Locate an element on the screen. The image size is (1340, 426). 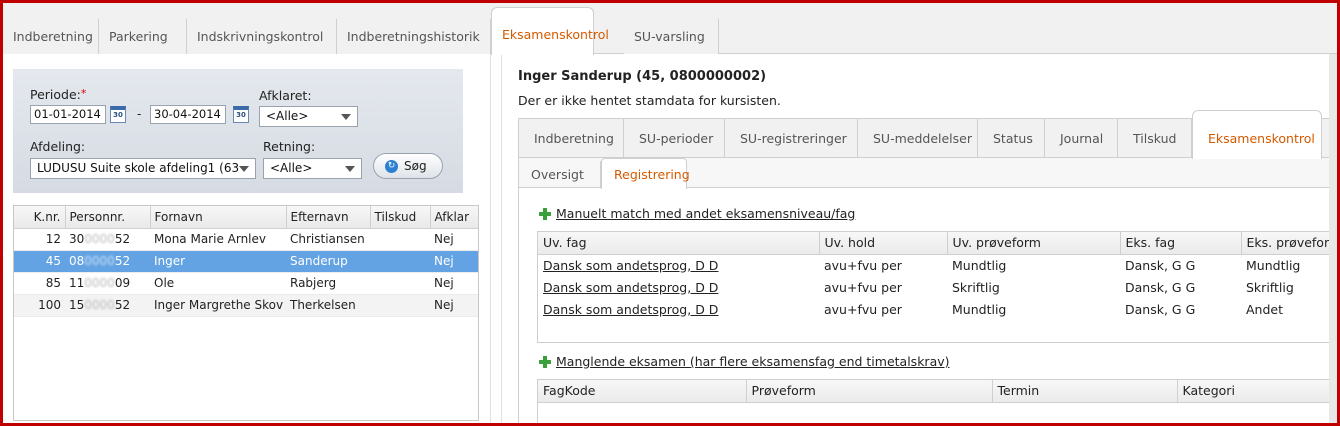
student-title: Inger Sanderup (45, 0800000002) is located at coordinates (642, 76).